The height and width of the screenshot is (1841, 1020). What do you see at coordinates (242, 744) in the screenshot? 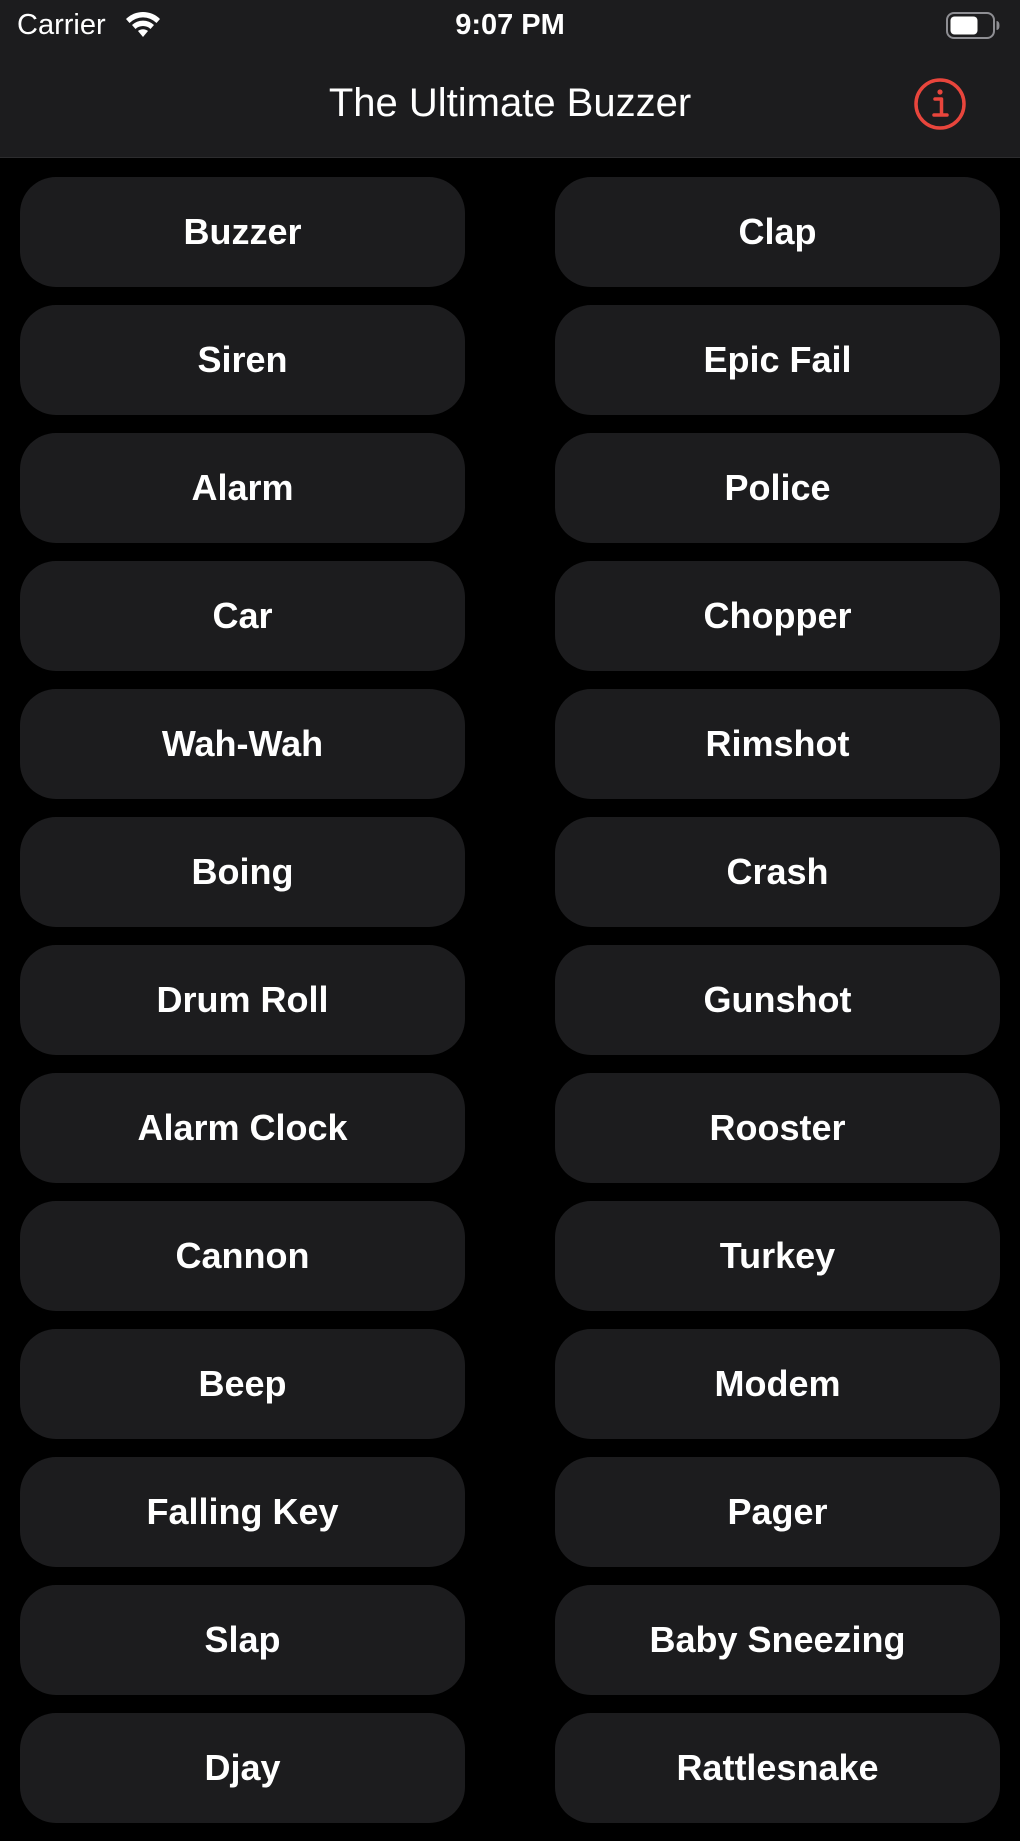
I see `sound-button-wah-wah: Wah-Wah` at bounding box center [242, 744].